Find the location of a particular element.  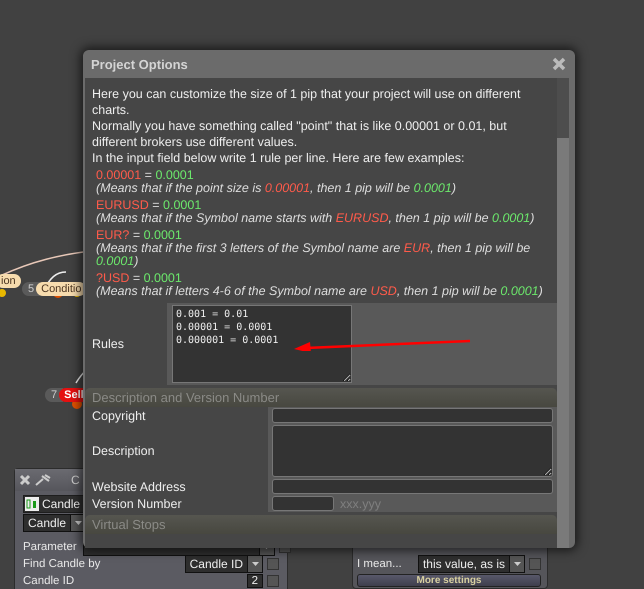

close-icon is located at coordinates (25, 480).